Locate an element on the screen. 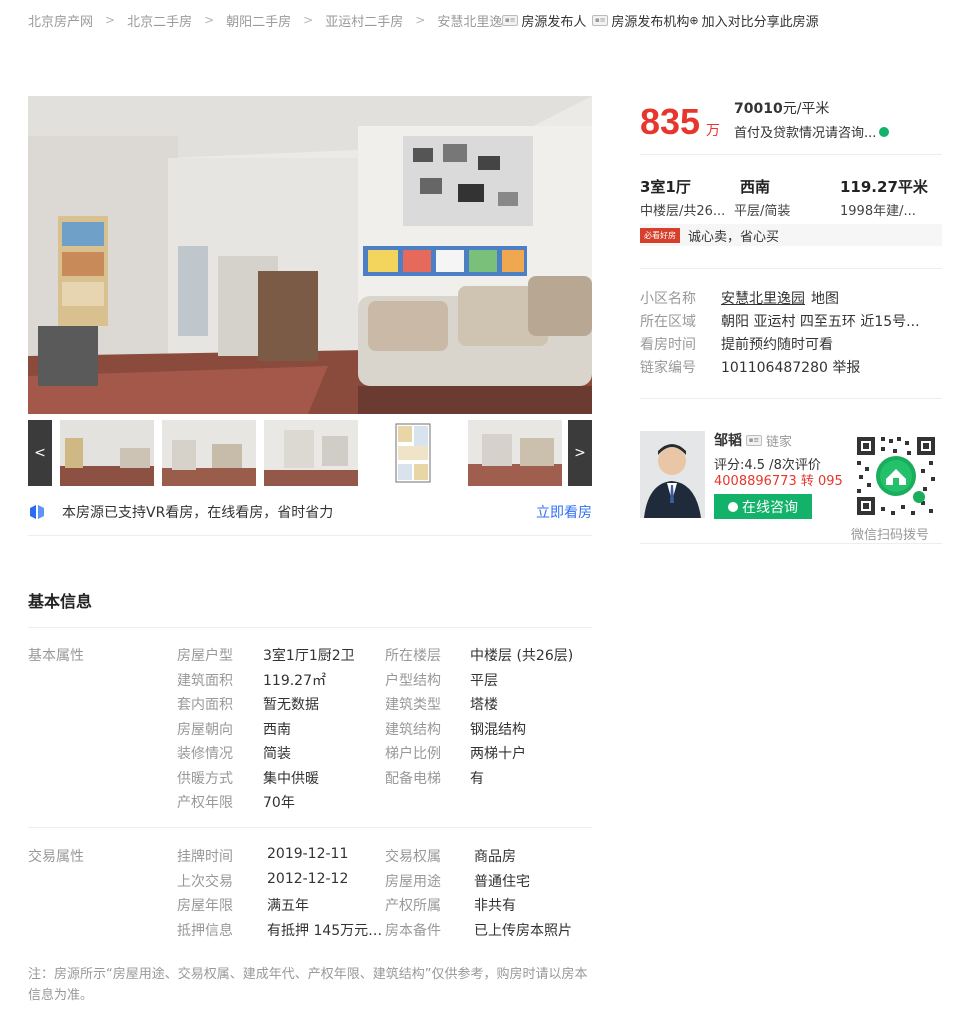 This screenshot has width=975, height=1036. wechat-qr-code is located at coordinates (896, 476).